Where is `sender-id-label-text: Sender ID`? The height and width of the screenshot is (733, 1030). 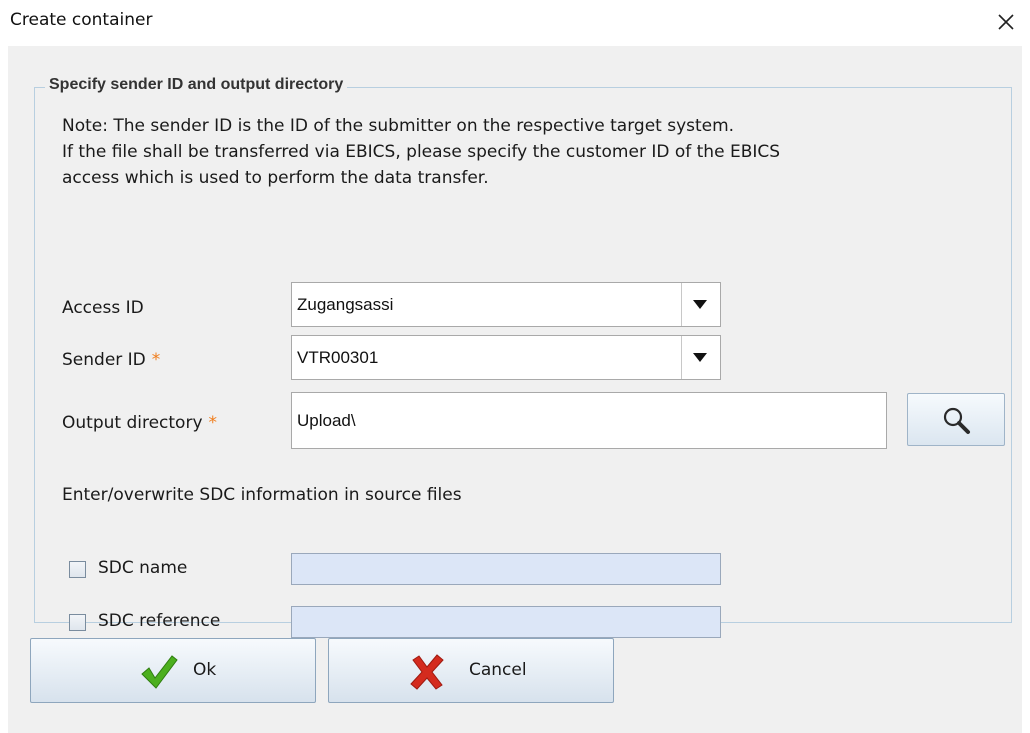 sender-id-label-text: Sender ID is located at coordinates (104, 360).